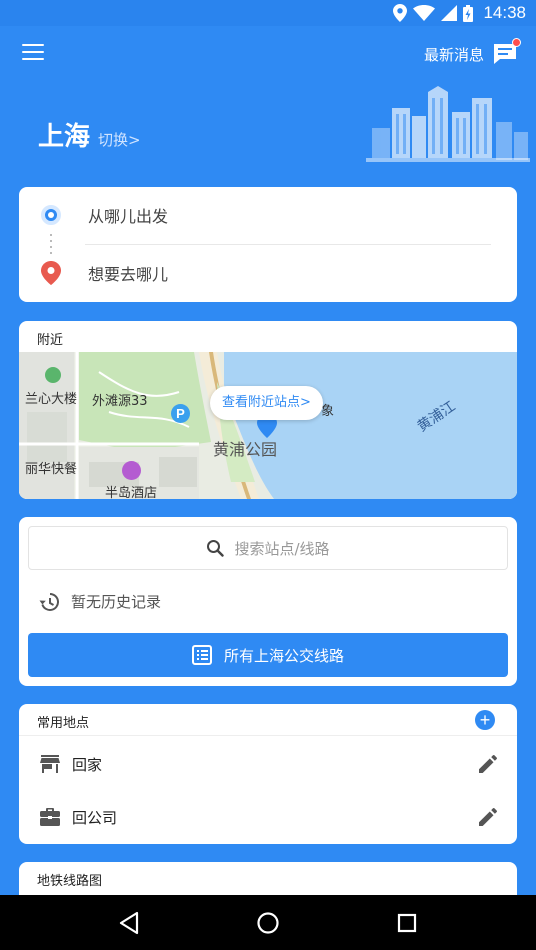 The width and height of the screenshot is (536, 950). Describe the element at coordinates (87, 764) in the screenshot. I see `place-label-home: 回家` at that location.